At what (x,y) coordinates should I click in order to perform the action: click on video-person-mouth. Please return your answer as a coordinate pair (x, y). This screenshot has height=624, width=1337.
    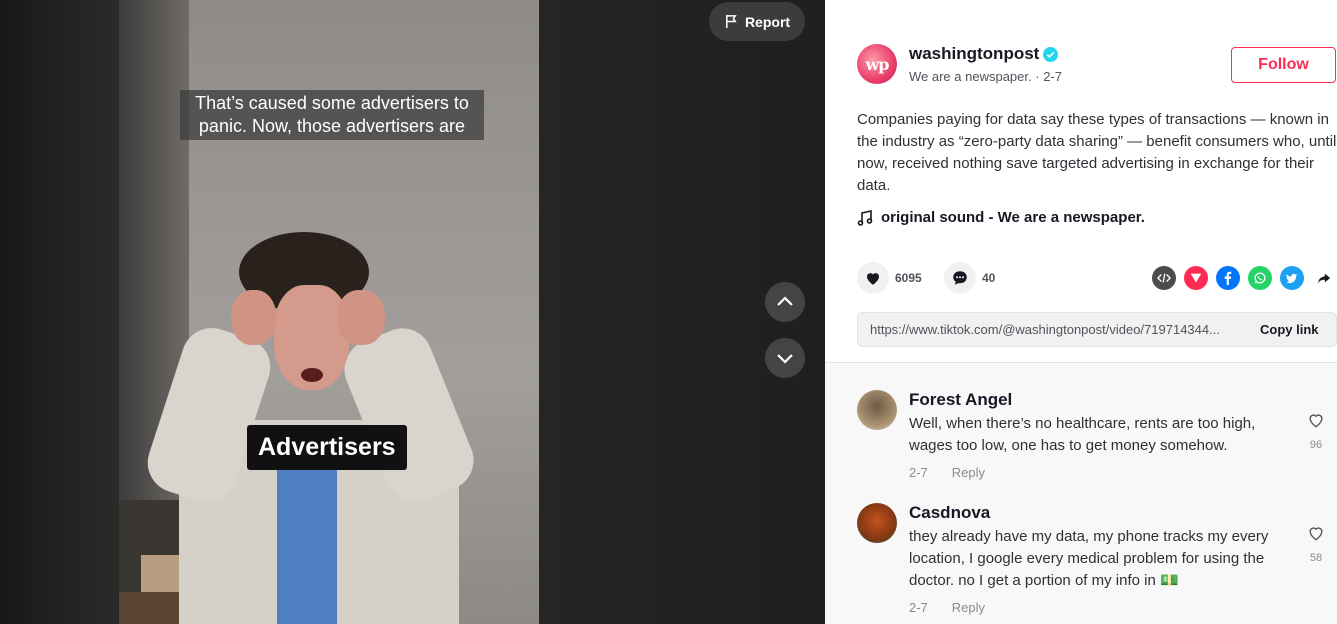
    Looking at the image, I should click on (312, 375).